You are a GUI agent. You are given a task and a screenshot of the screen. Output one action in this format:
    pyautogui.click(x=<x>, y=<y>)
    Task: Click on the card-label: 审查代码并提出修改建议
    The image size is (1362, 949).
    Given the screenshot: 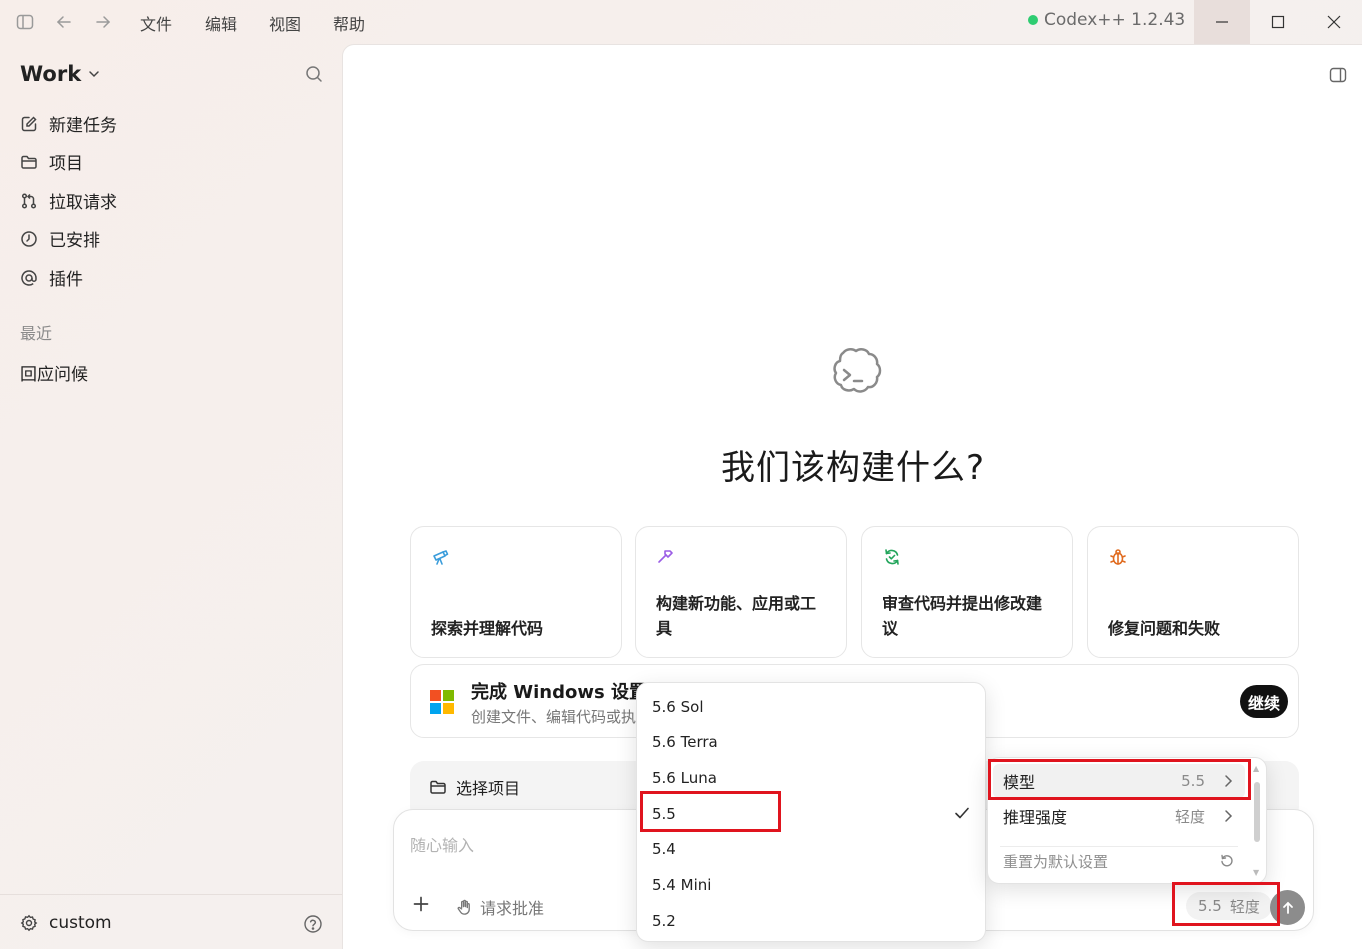 What is the action you would take?
    pyautogui.click(x=962, y=616)
    